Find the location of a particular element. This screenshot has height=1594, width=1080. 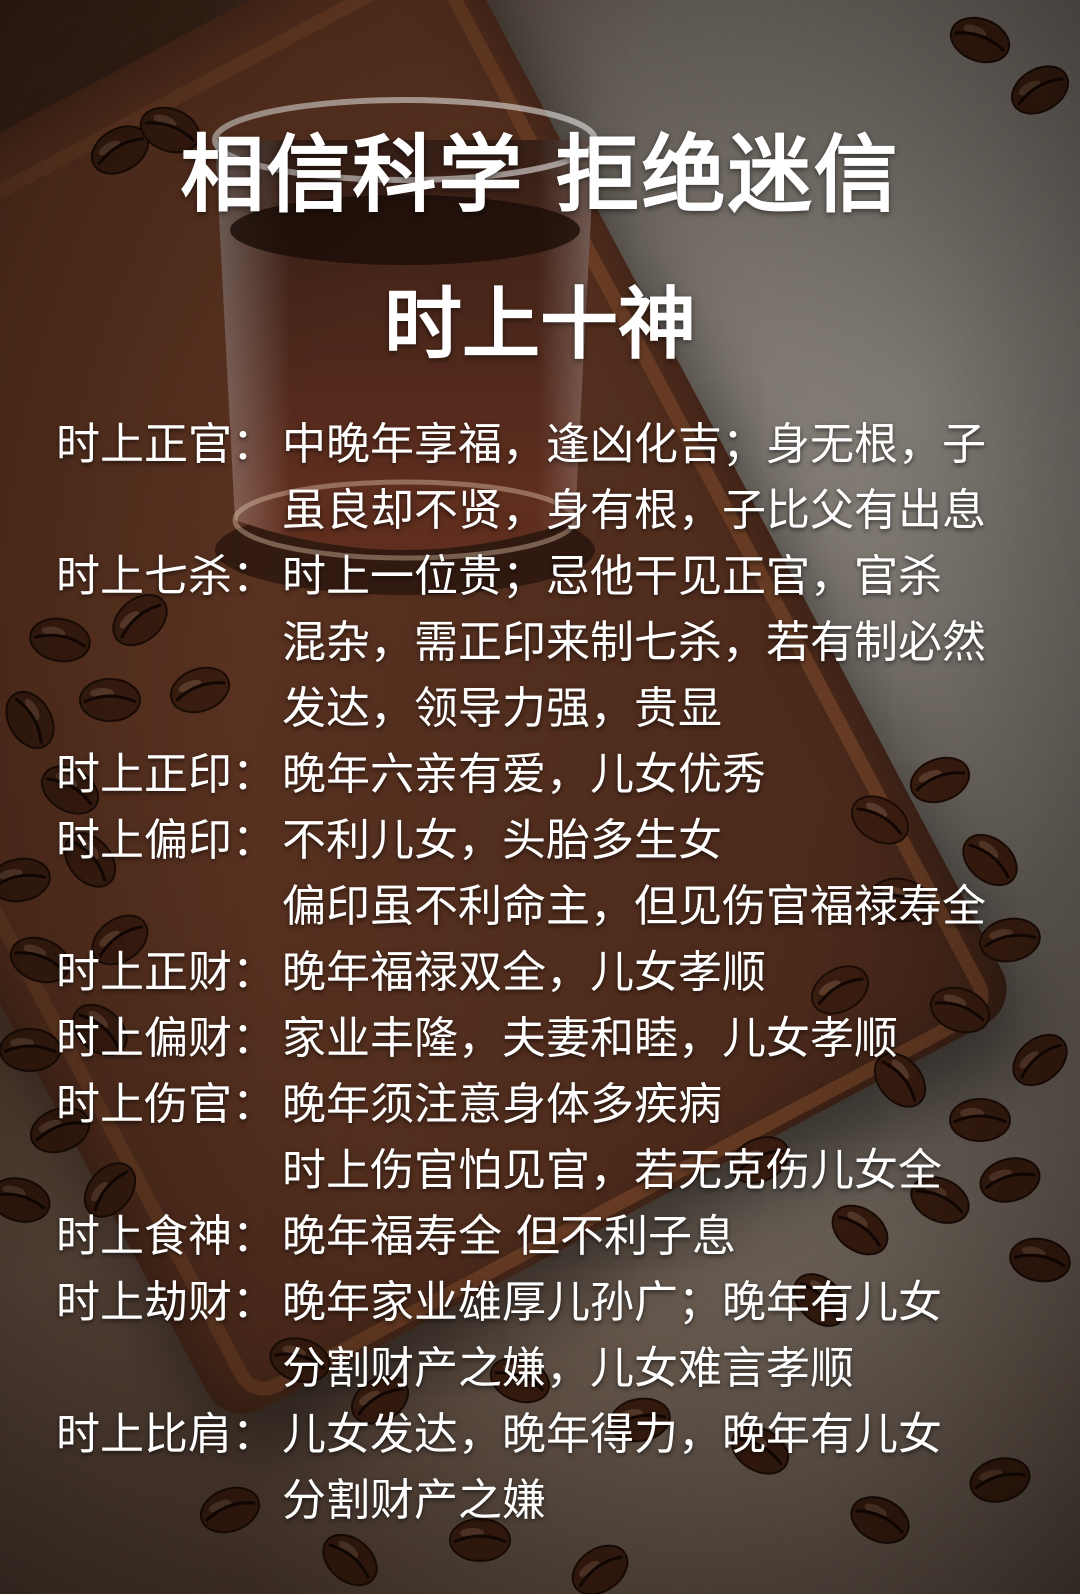

entry-label: 时上正官： is located at coordinates (166, 444).